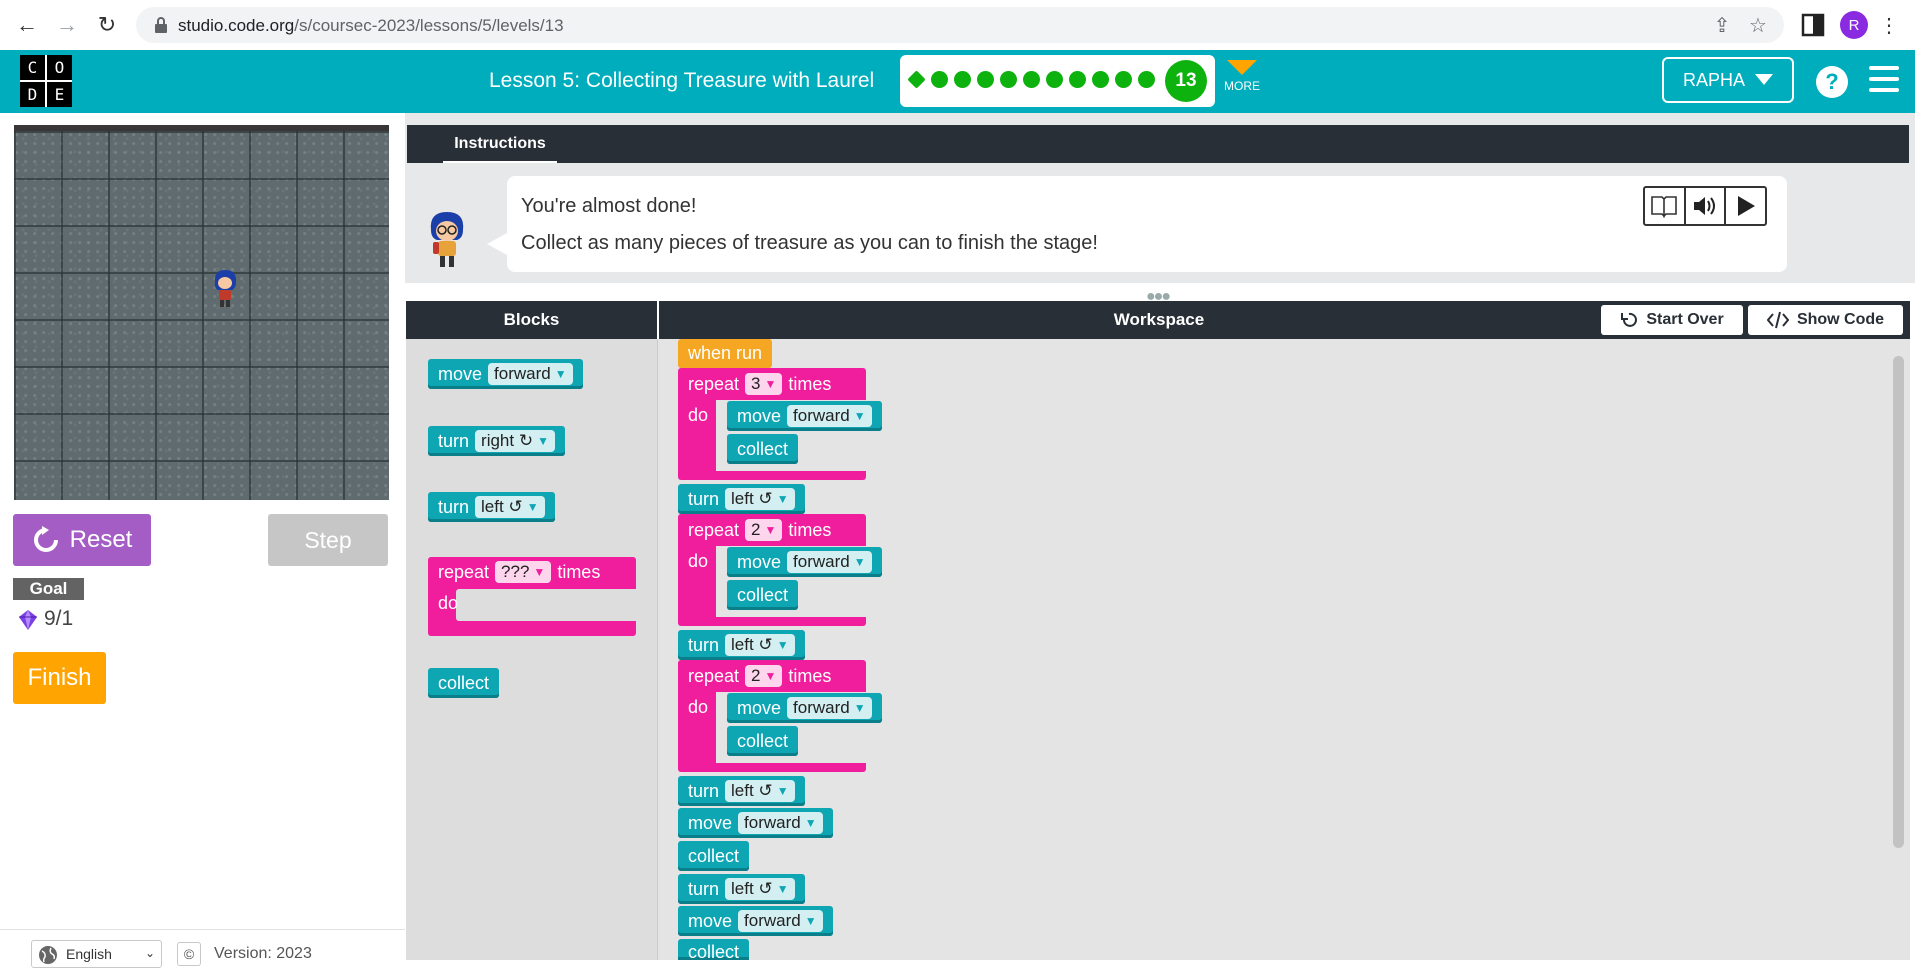  I want to click on repeat-count-dropdown: ??? ▼, so click(523, 572).